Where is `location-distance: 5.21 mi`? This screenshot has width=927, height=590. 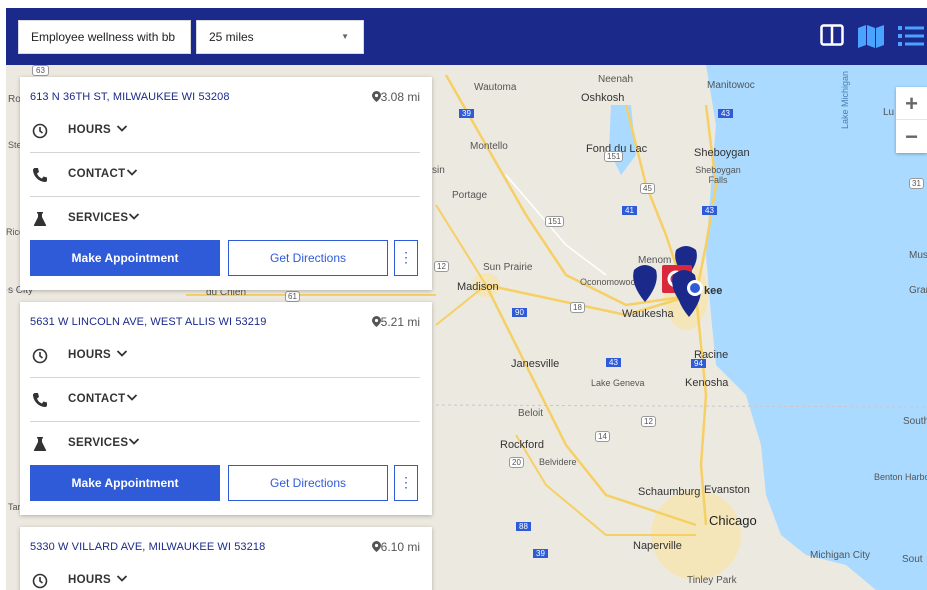
location-distance: 5.21 mi is located at coordinates (395, 322).